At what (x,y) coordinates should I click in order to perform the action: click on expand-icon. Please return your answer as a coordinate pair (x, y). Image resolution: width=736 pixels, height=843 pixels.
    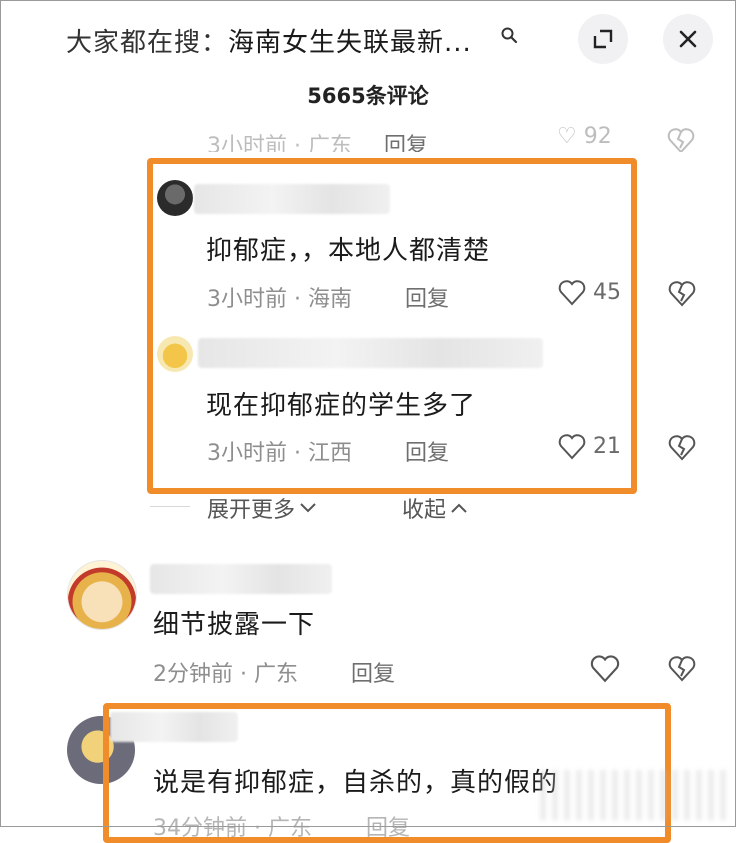
    Looking at the image, I should click on (603, 39).